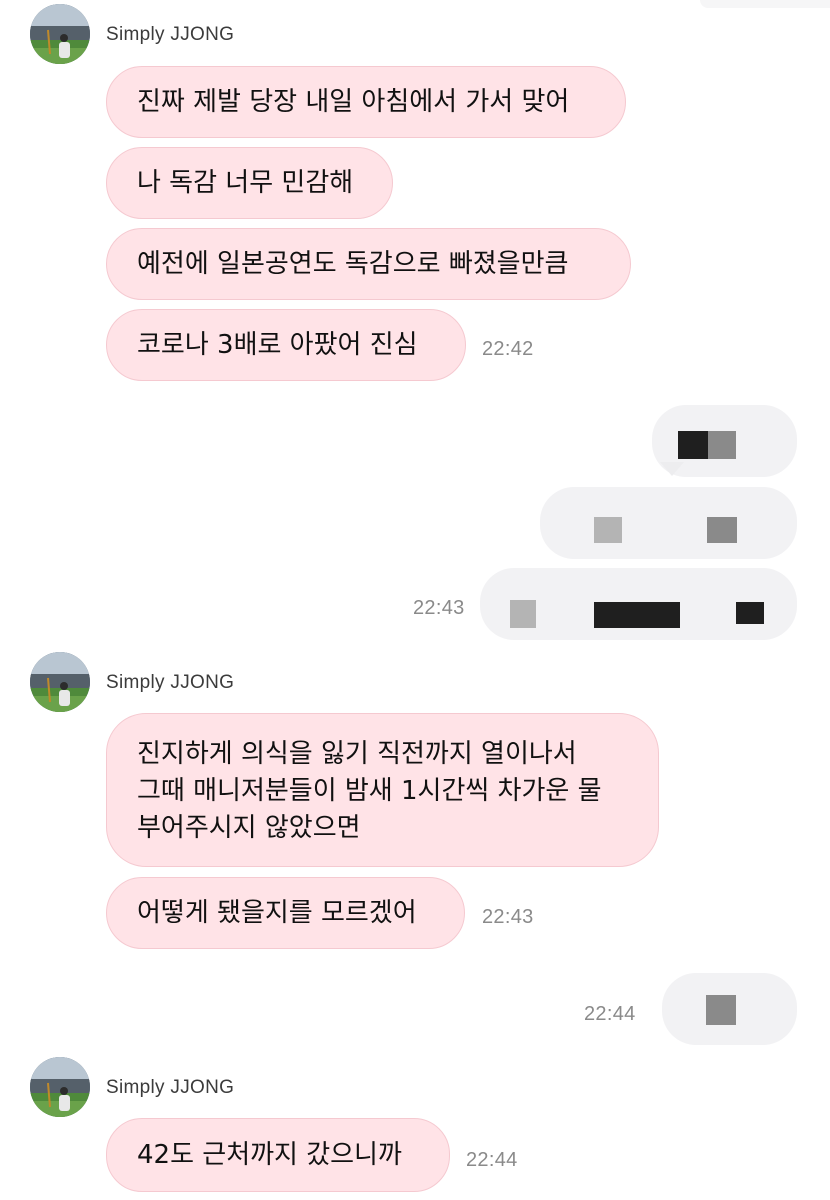 This screenshot has width=830, height=1200. I want to click on message-text: 진짜 제발 당장 내일 아침에서 가서 맞어, so click(353, 101).